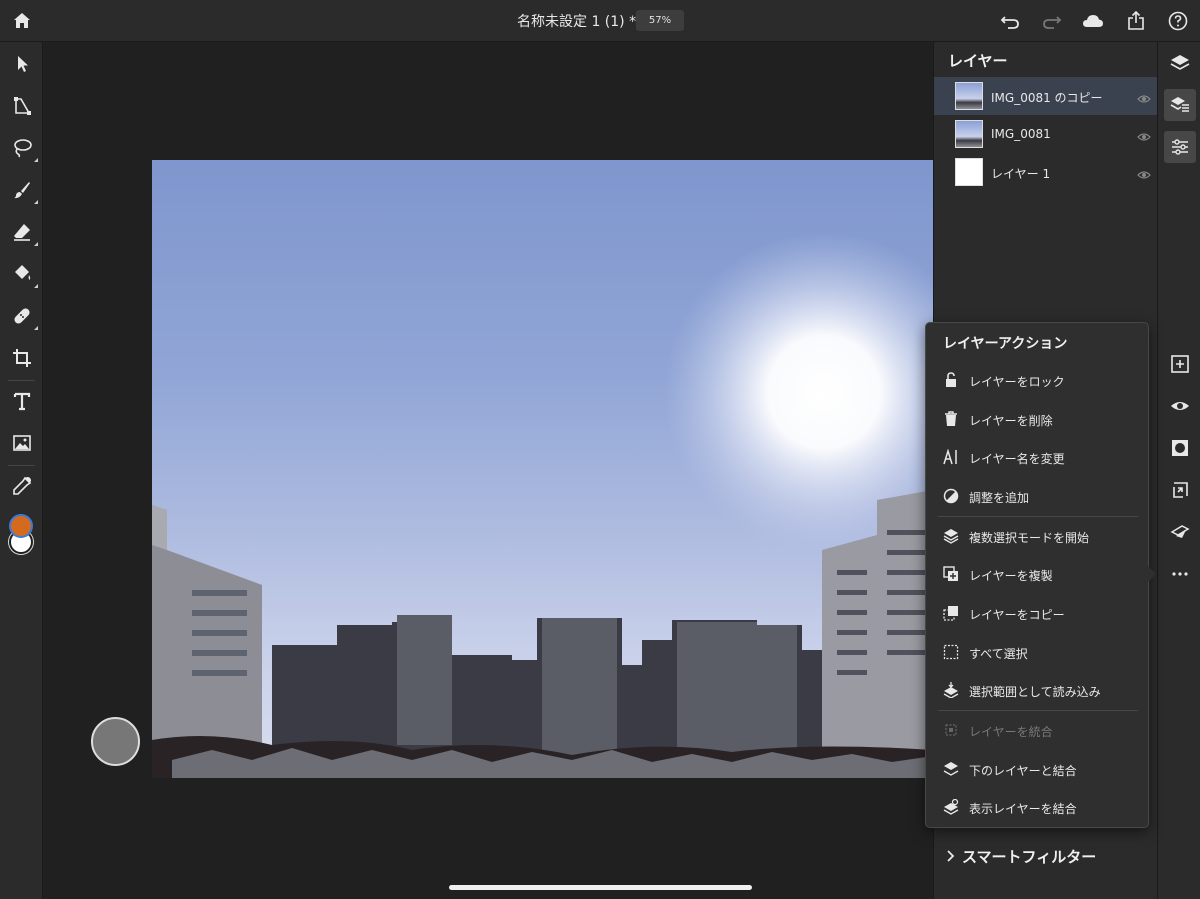 This screenshot has width=1200, height=899. What do you see at coordinates (1029, 857) in the screenshot?
I see `smart-filter-label: スマートフィルター` at bounding box center [1029, 857].